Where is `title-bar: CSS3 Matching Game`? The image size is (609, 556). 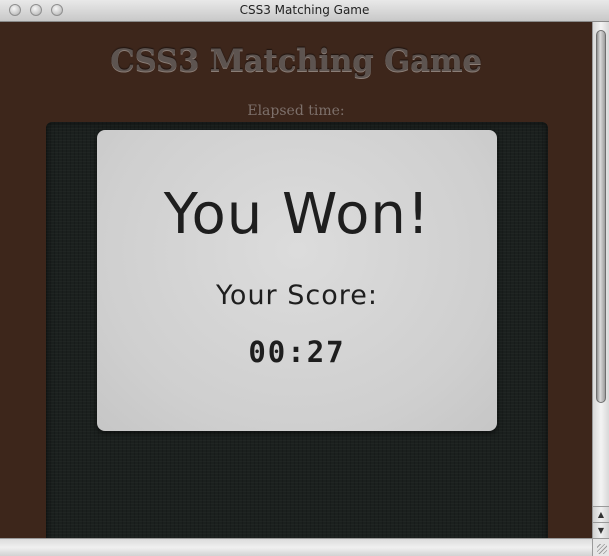
title-bar: CSS3 Matching Game is located at coordinates (304, 11).